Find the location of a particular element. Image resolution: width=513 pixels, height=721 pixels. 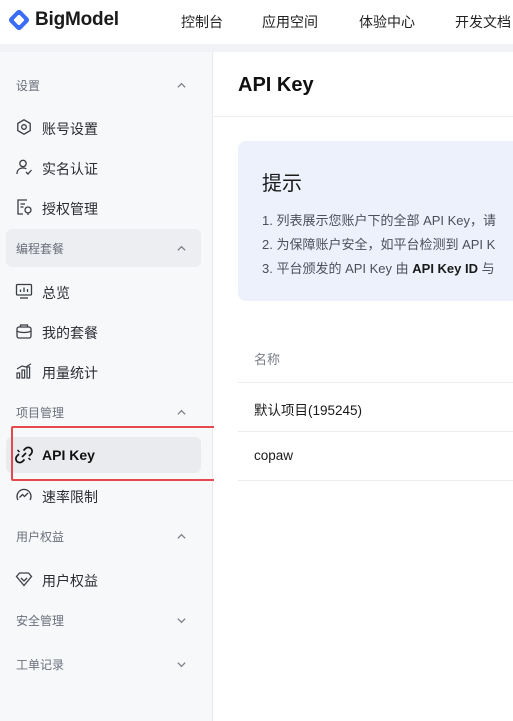

project-name: copaw is located at coordinates (274, 455).